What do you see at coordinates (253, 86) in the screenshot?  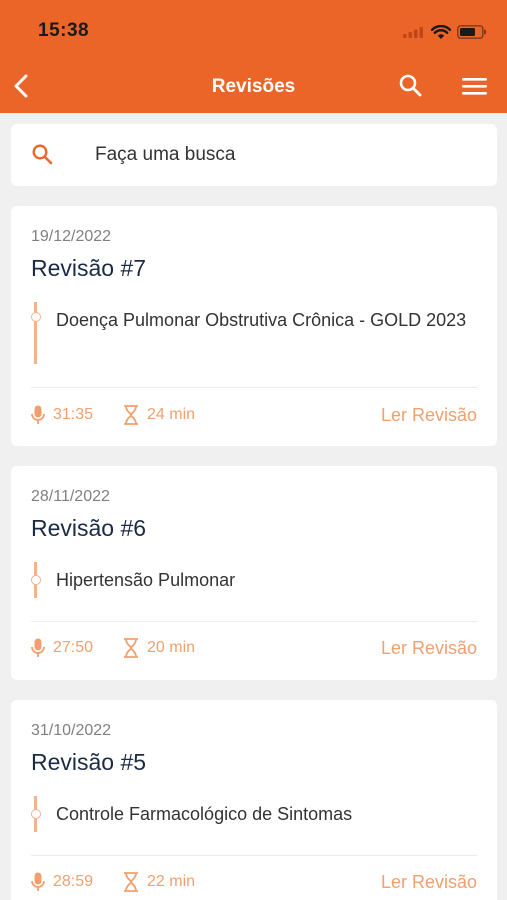 I see `page-title: Revisões` at bounding box center [253, 86].